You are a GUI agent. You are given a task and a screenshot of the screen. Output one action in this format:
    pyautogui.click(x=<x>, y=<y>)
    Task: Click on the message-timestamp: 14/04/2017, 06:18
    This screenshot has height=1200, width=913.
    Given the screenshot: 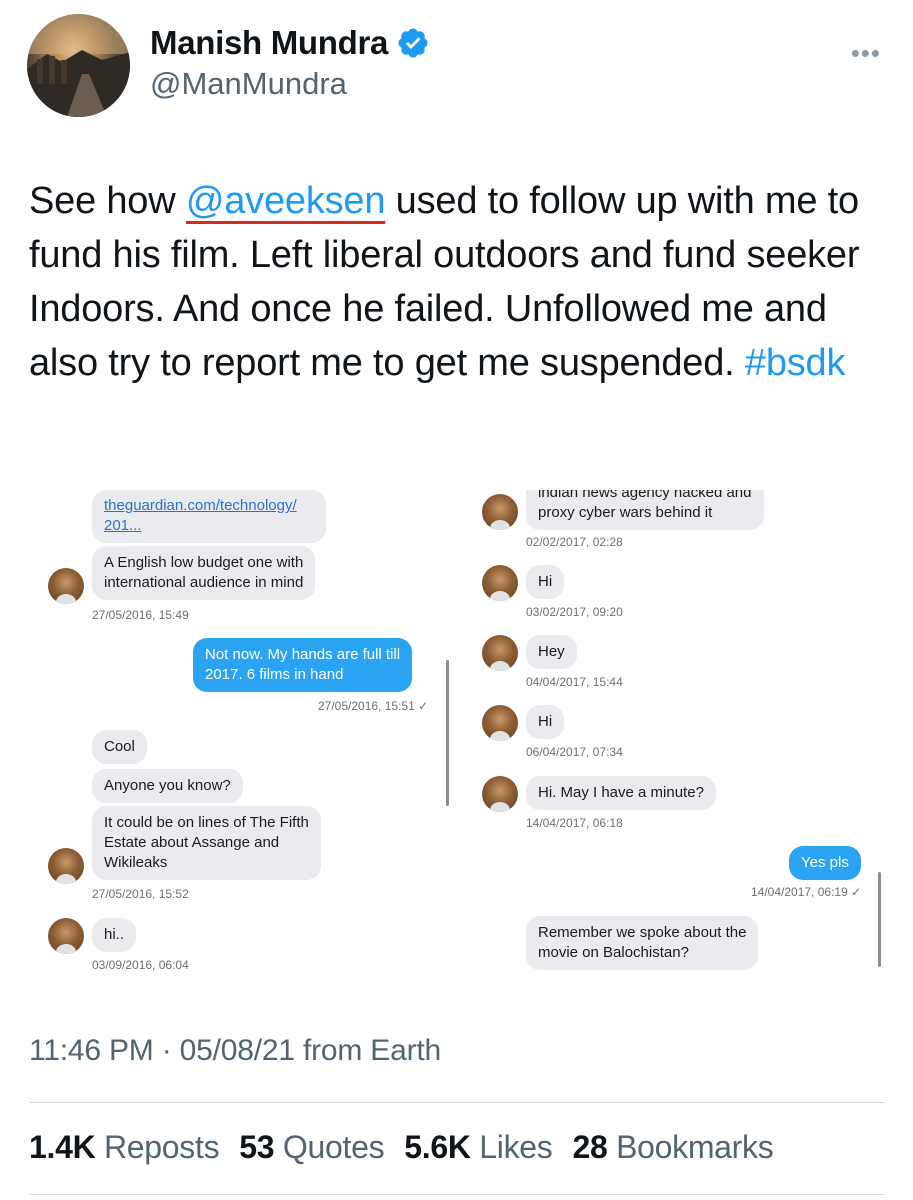 What is the action you would take?
    pyautogui.click(x=574, y=823)
    